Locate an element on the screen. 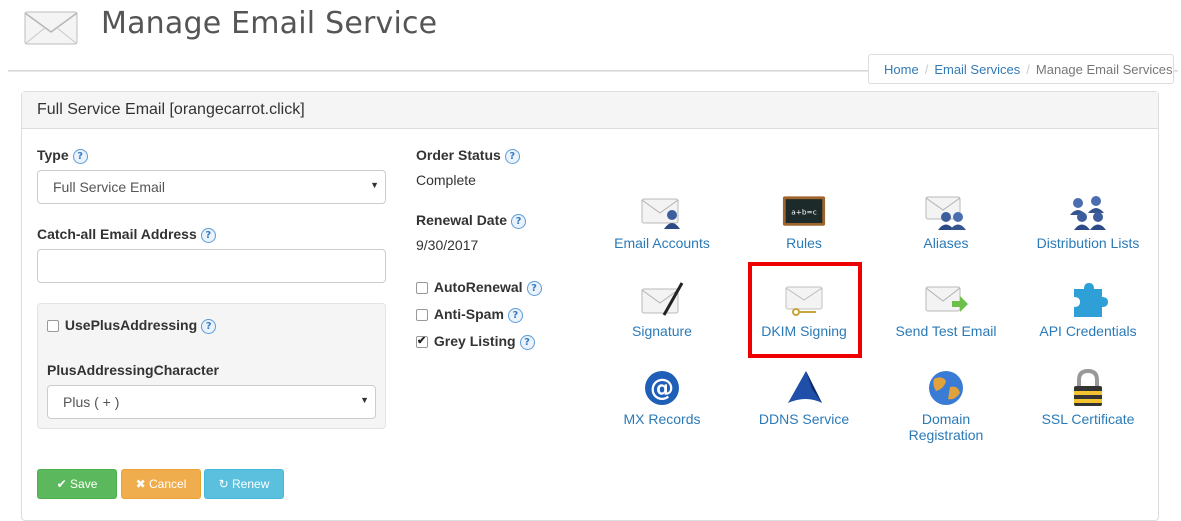  antispam-checkbox is located at coordinates (422, 315).